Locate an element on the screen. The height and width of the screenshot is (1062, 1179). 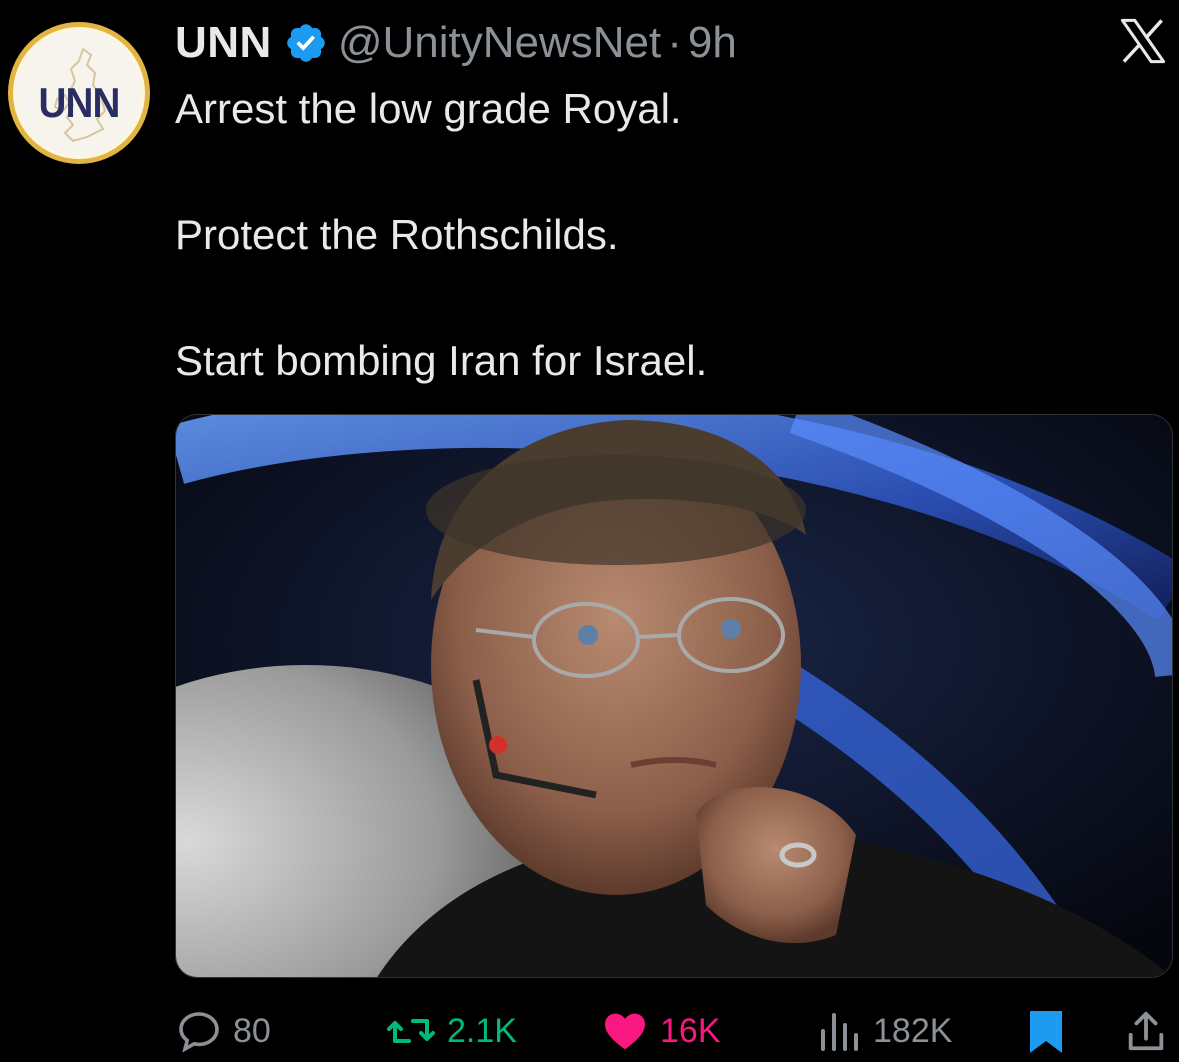
views-chart-icon is located at coordinates (839, 1032).